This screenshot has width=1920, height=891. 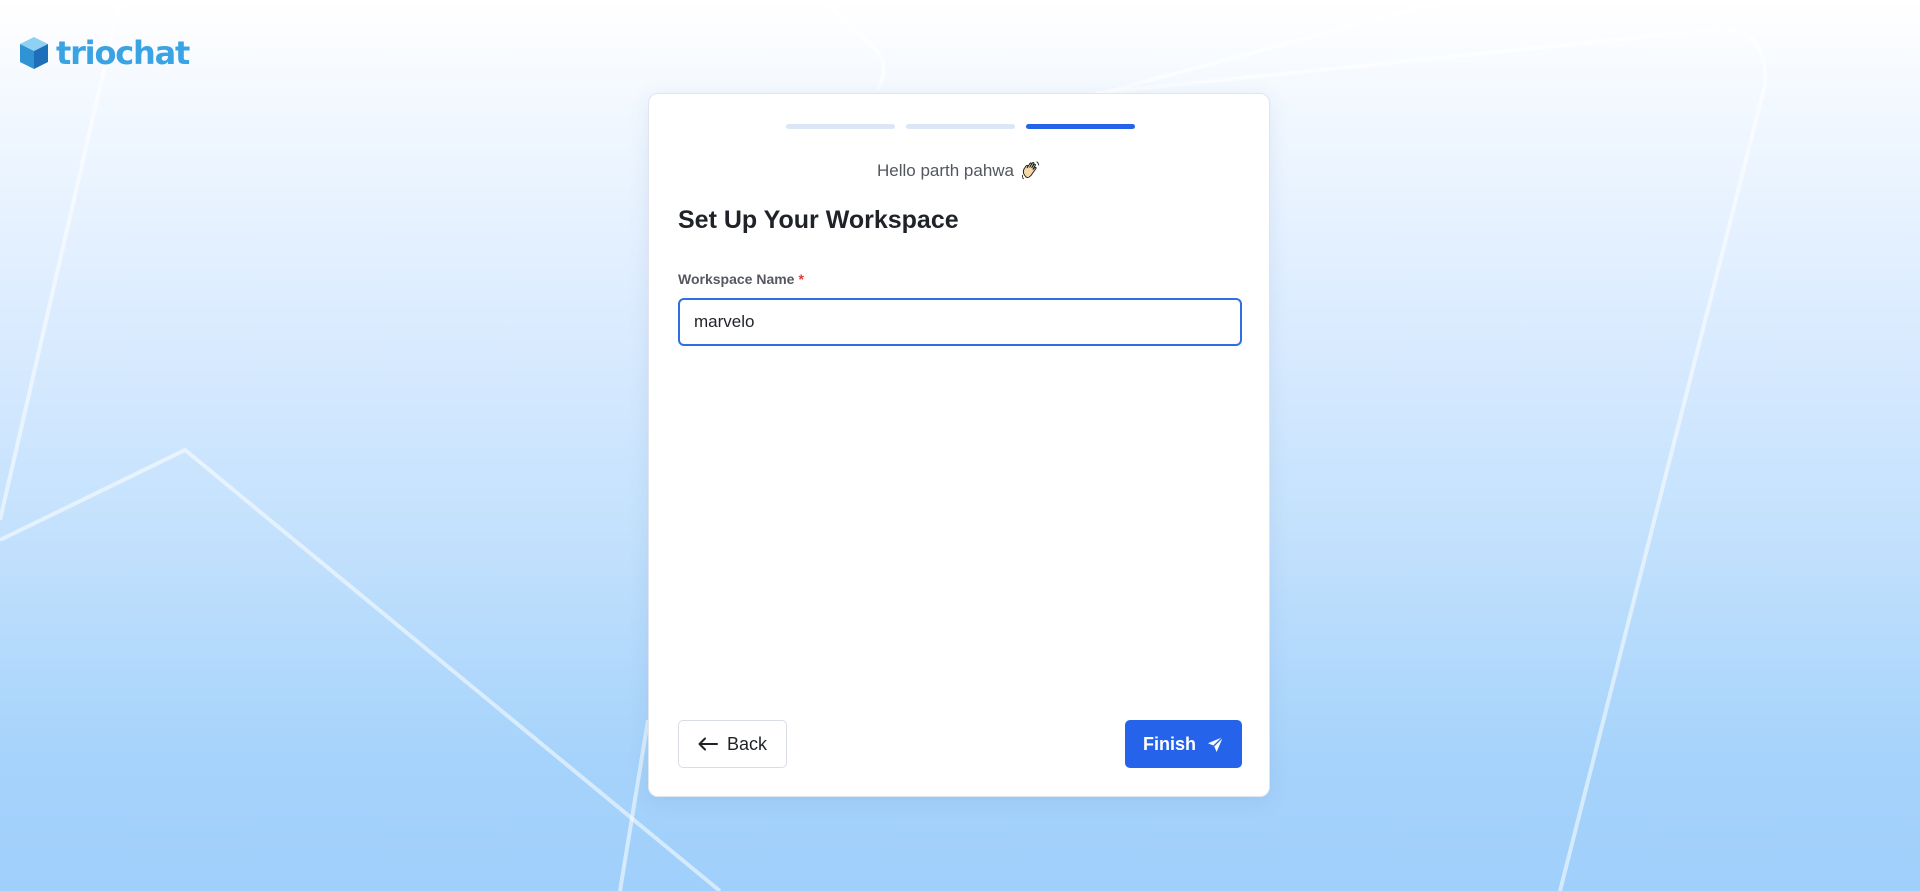 What do you see at coordinates (123, 53) in the screenshot?
I see `brand-name: triochat` at bounding box center [123, 53].